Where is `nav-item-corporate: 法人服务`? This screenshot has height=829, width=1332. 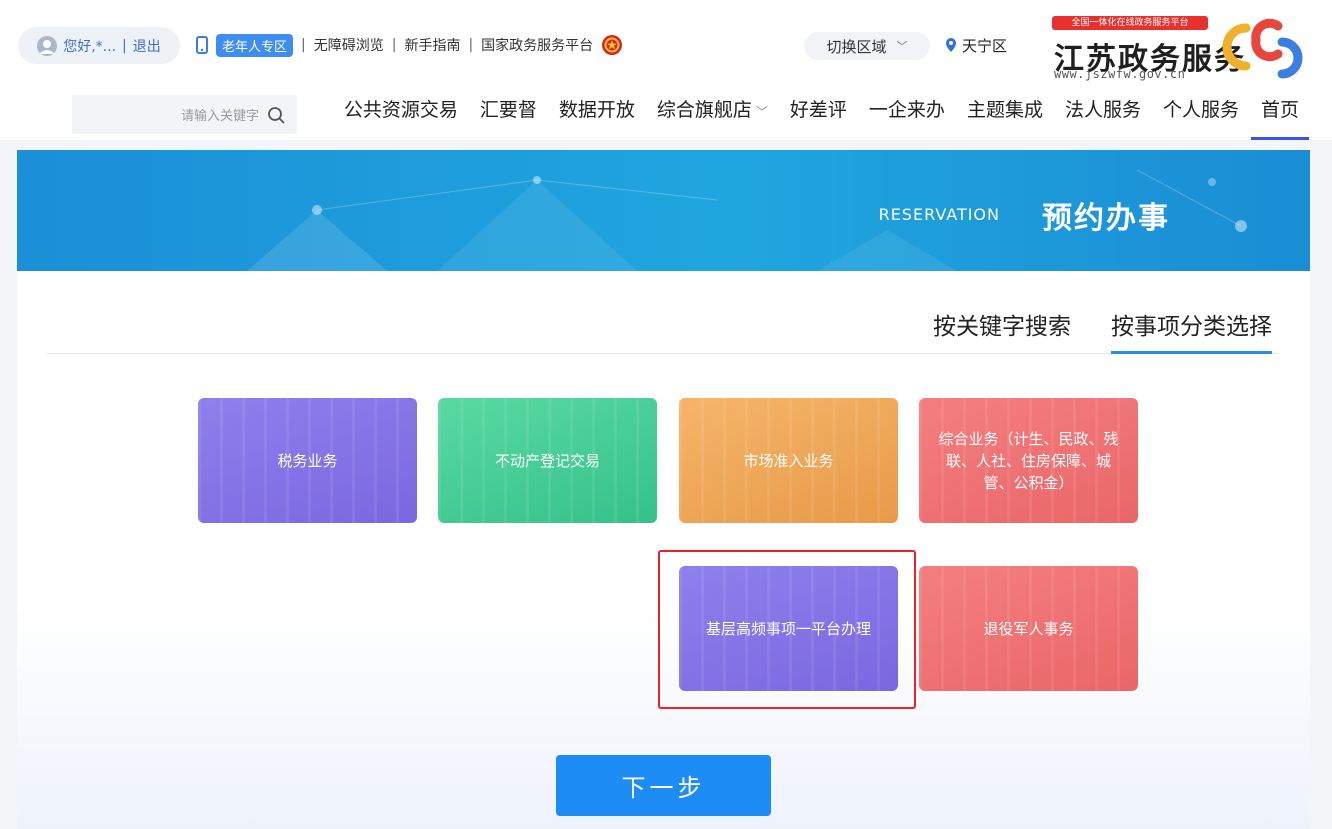 nav-item-corporate: 法人服务 is located at coordinates (1103, 116).